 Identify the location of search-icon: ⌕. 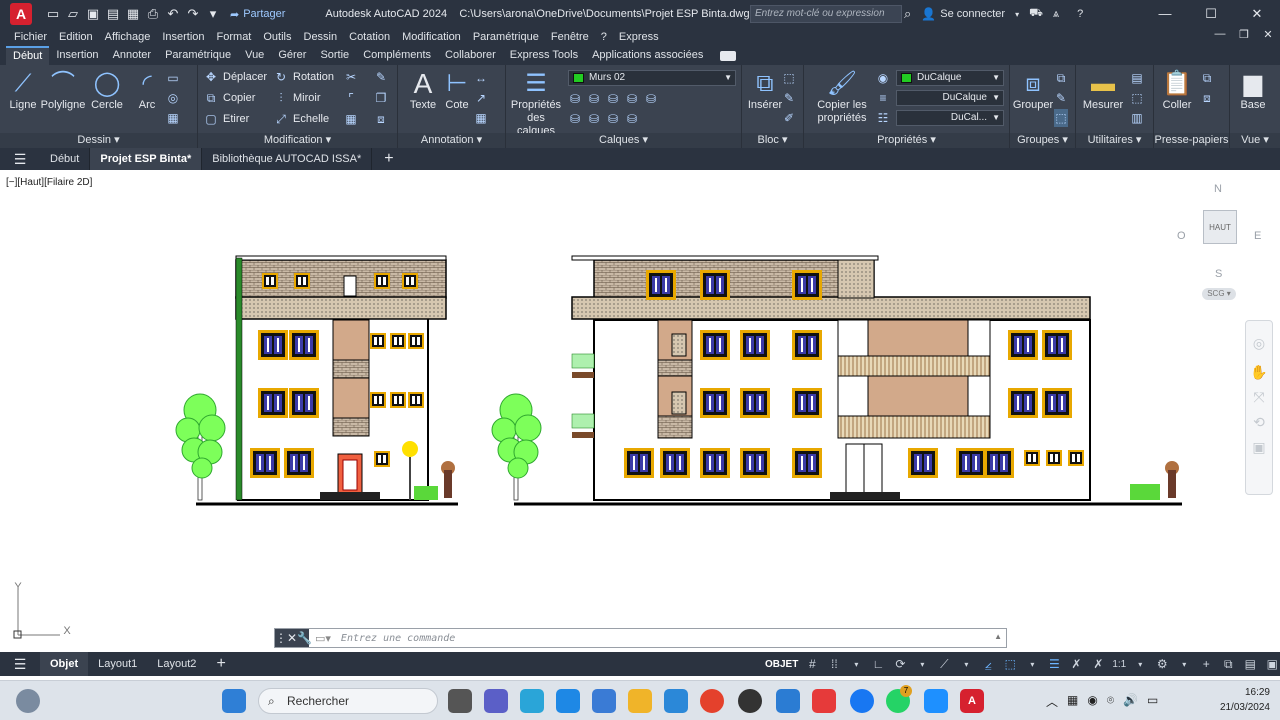
(907, 14).